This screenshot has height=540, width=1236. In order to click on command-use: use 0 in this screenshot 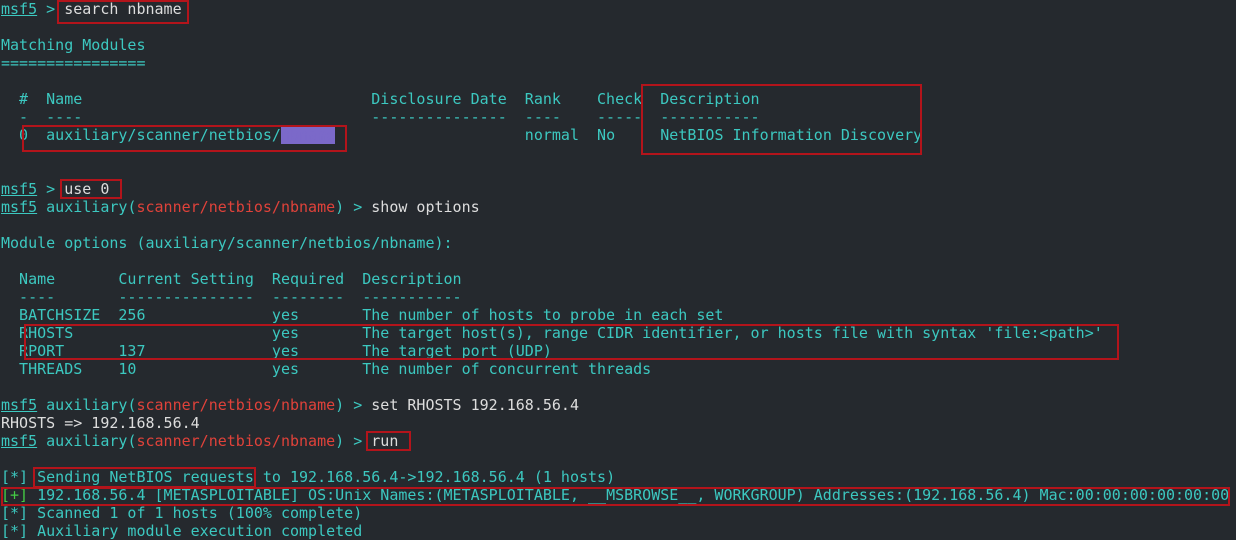, I will do `click(87, 189)`.